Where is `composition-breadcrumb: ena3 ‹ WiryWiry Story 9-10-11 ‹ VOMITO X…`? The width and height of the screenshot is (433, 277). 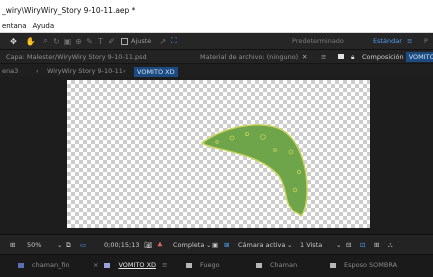 composition-breadcrumb: ena3 ‹ WiryWiry Story 9-10-11 ‹ VOMITO X… is located at coordinates (216, 70).